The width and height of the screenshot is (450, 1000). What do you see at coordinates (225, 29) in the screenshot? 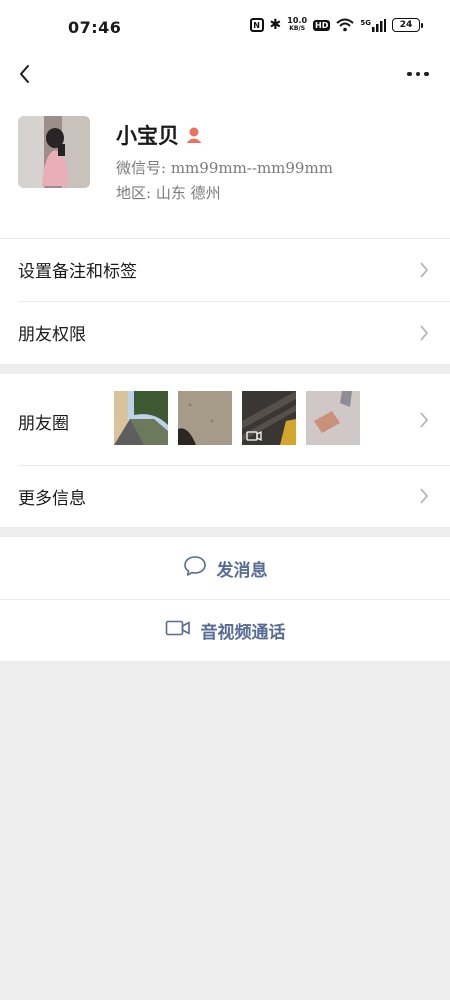
I see `status-bar: 07:46 N ✱ 10.0 KB/S HD 5G 24` at bounding box center [225, 29].